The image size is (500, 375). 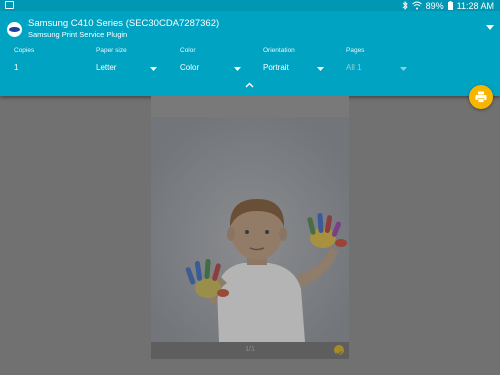 I want to click on page-selected-check-icon, so click(x=339, y=350).